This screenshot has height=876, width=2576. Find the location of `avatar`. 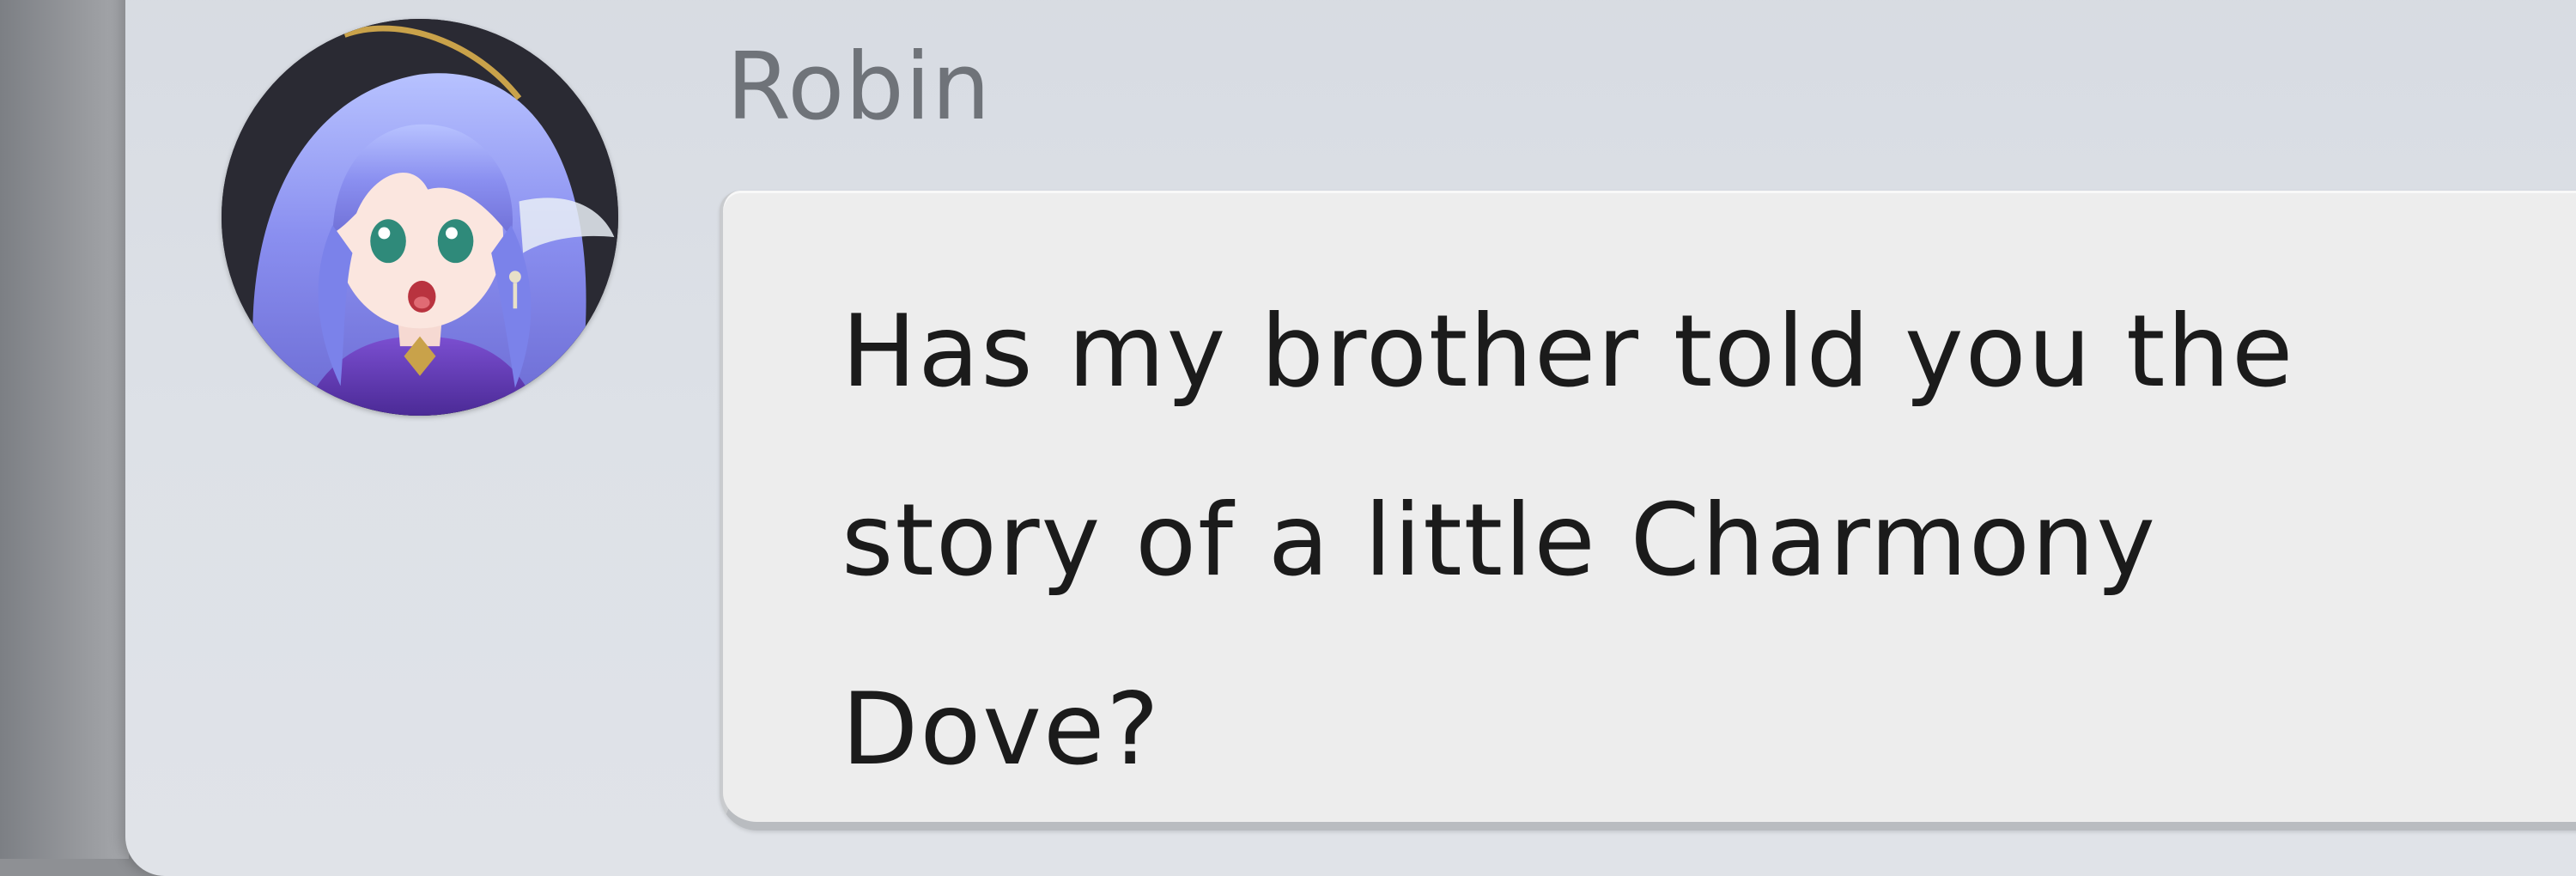

avatar is located at coordinates (420, 217).